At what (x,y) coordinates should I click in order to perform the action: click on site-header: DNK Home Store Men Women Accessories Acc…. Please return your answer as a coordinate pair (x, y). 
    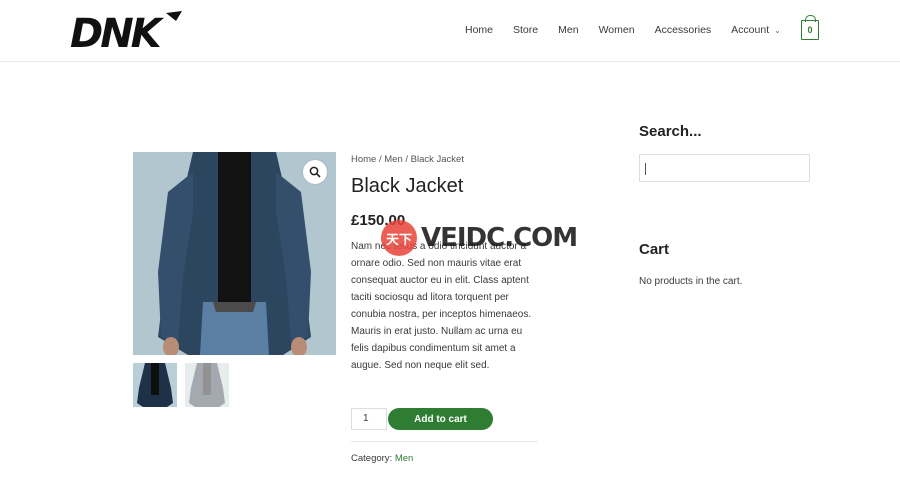
    Looking at the image, I should click on (450, 31).